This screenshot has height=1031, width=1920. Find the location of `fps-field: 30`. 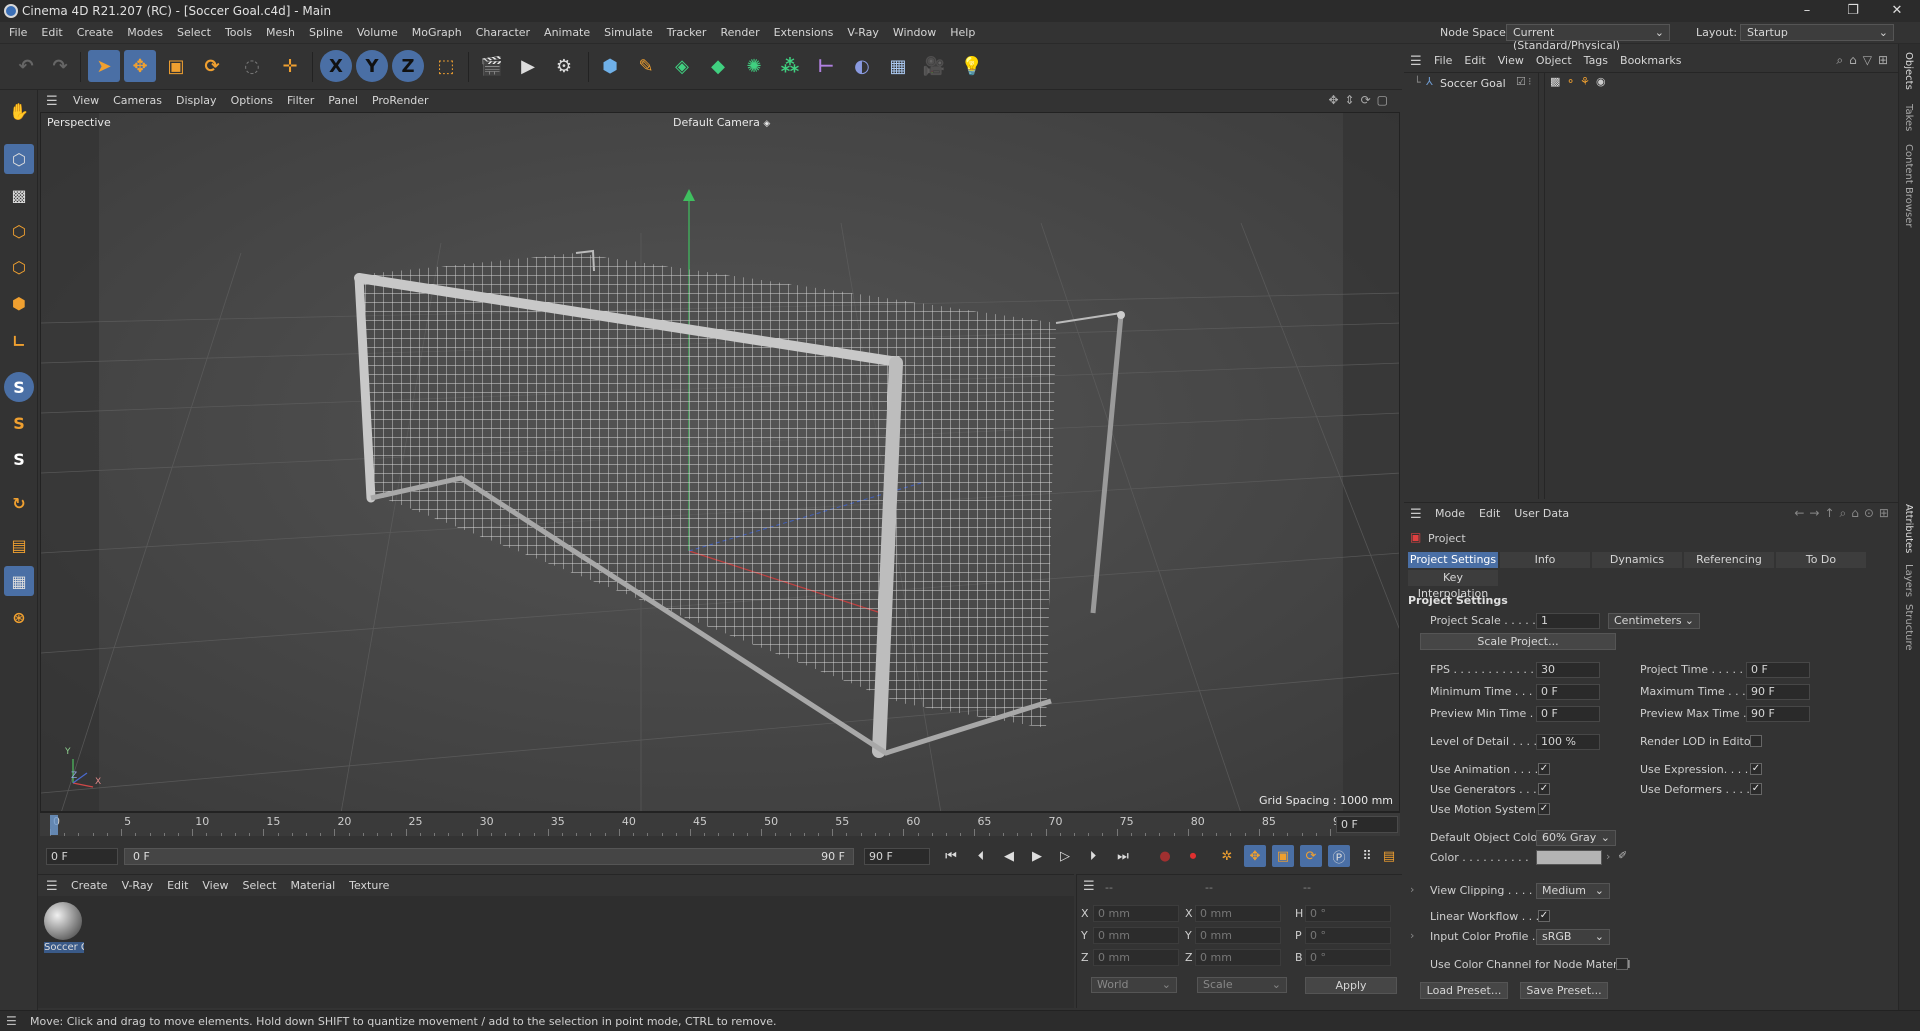

fps-field: 30 is located at coordinates (1568, 670).